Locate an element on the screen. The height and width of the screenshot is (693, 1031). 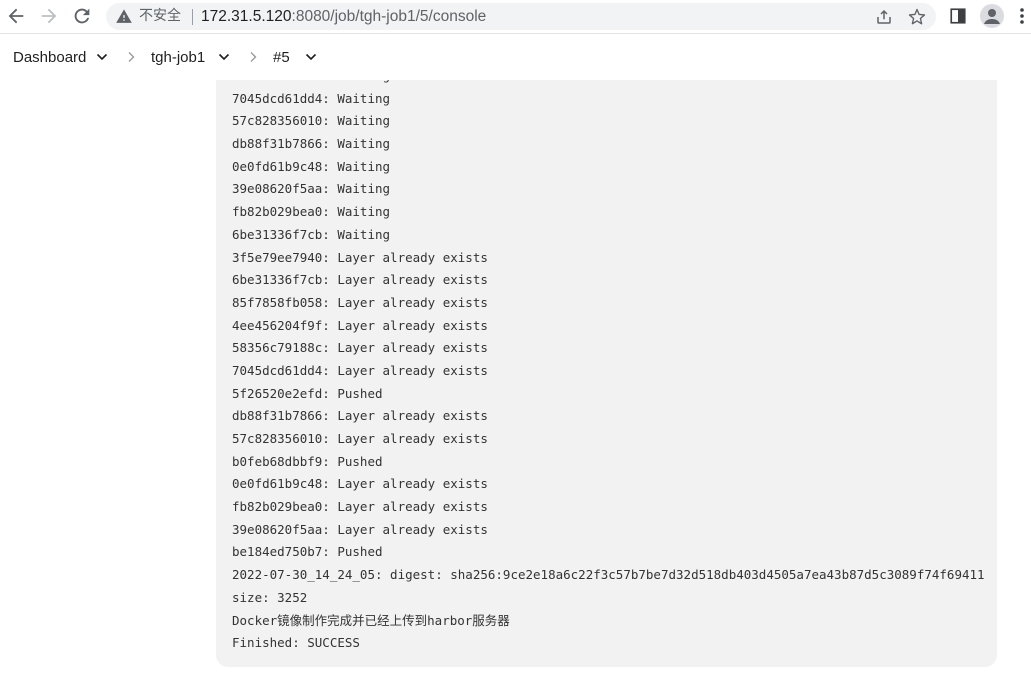
divider is located at coordinates (192, 17).